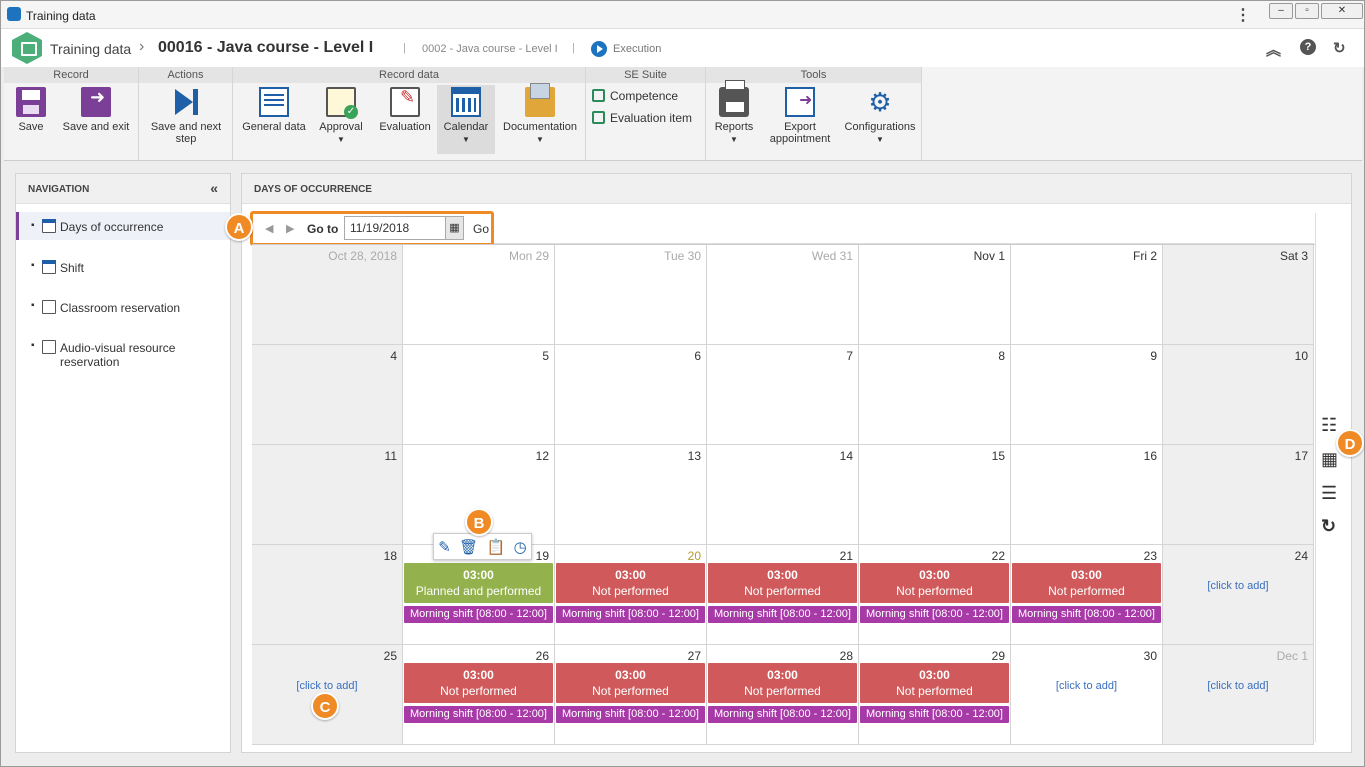 This screenshot has height=767, width=1365. Describe the element at coordinates (880, 116) in the screenshot. I see `configurations-button: ⚙ Configurations ▼` at that location.